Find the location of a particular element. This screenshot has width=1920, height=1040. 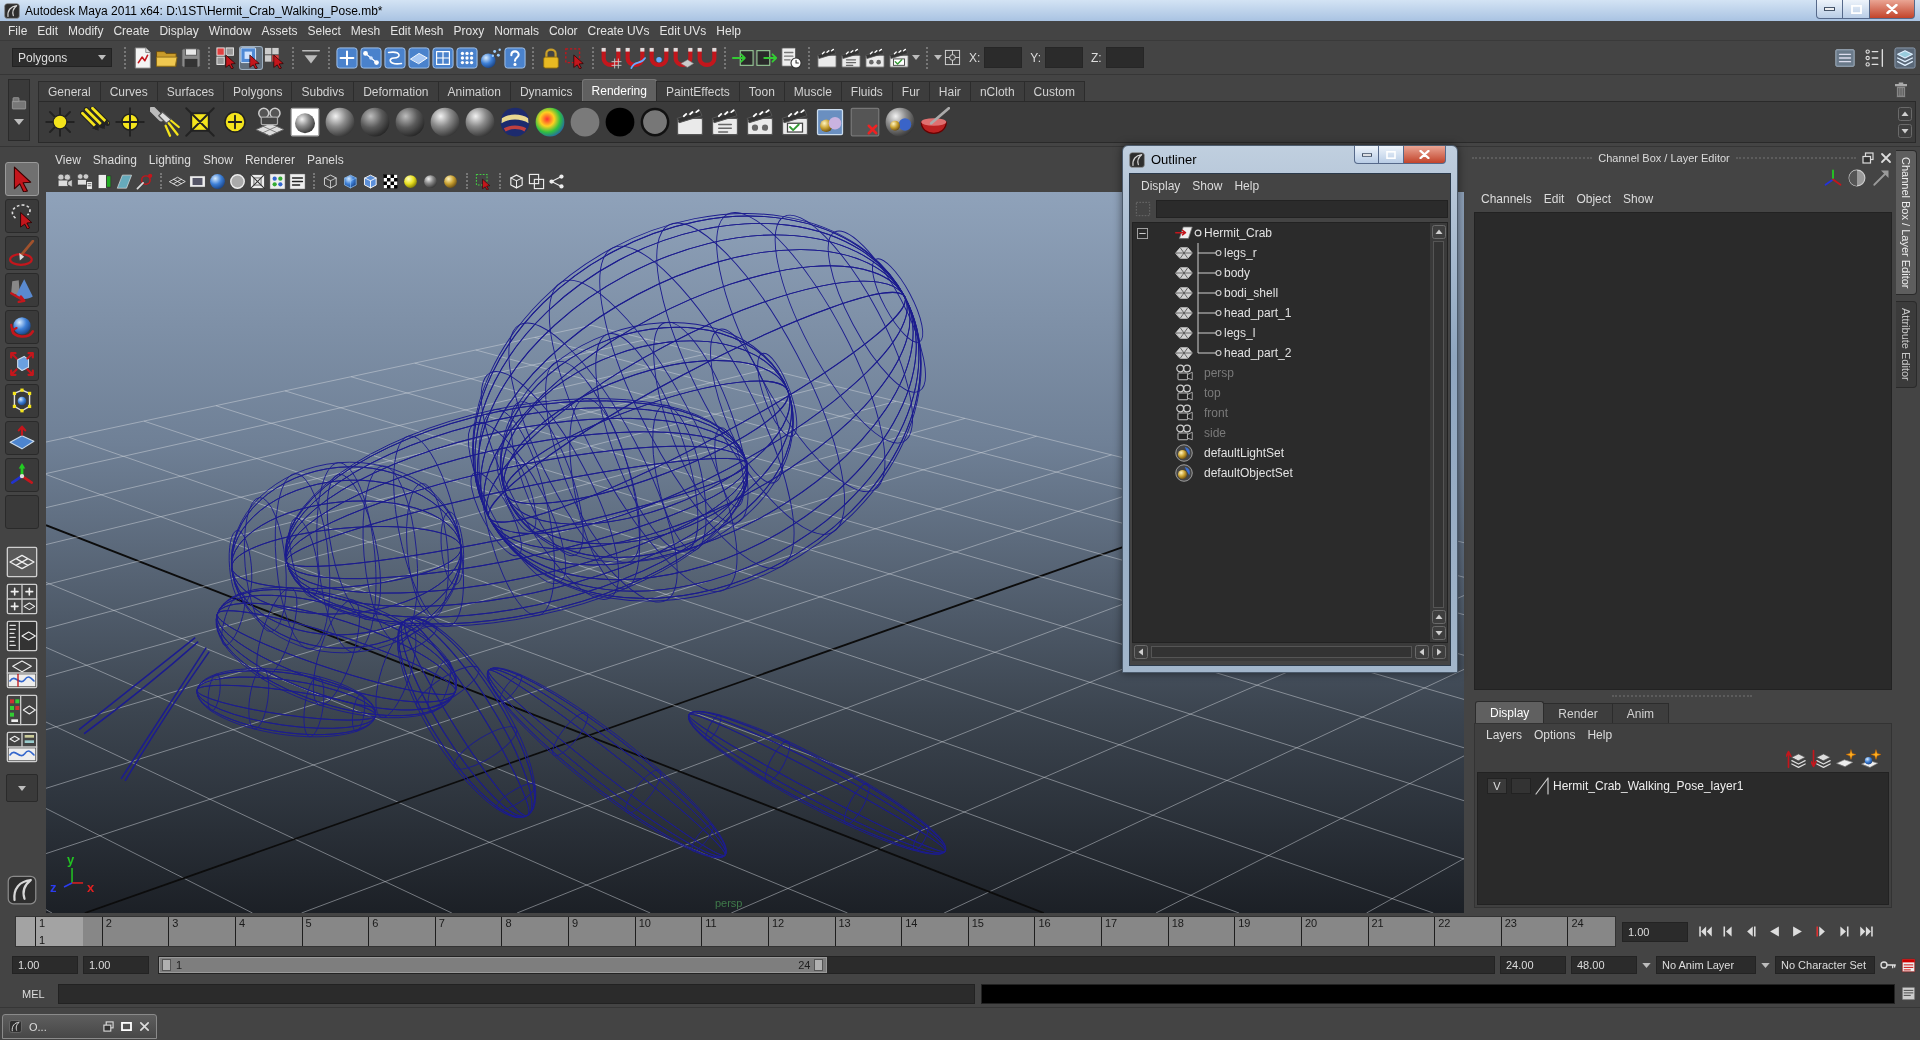

menu-item: View is located at coordinates (68, 160).